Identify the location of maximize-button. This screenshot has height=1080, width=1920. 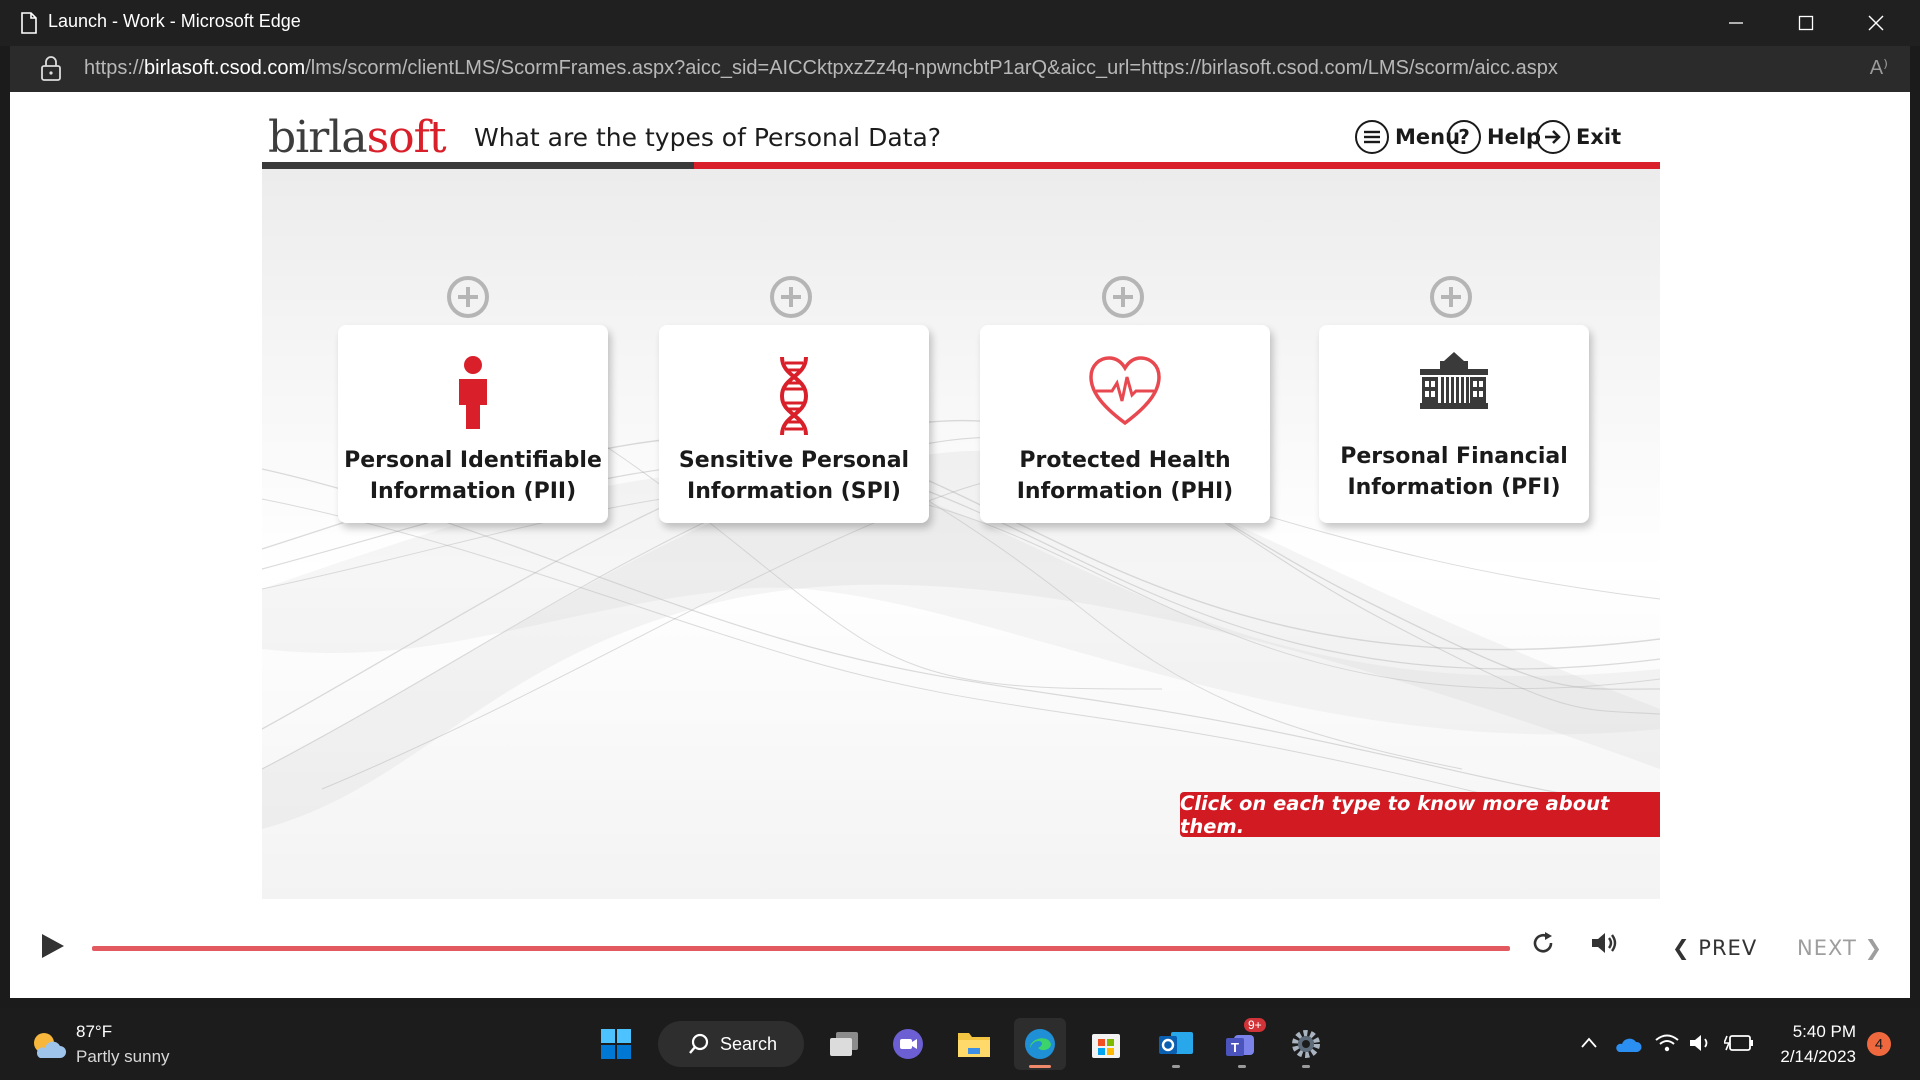
(1806, 23).